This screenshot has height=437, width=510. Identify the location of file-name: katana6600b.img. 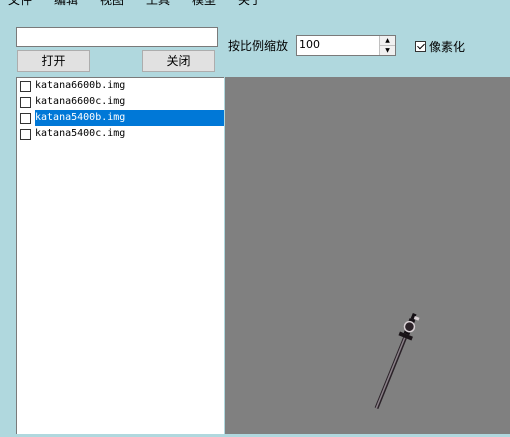
(80, 85).